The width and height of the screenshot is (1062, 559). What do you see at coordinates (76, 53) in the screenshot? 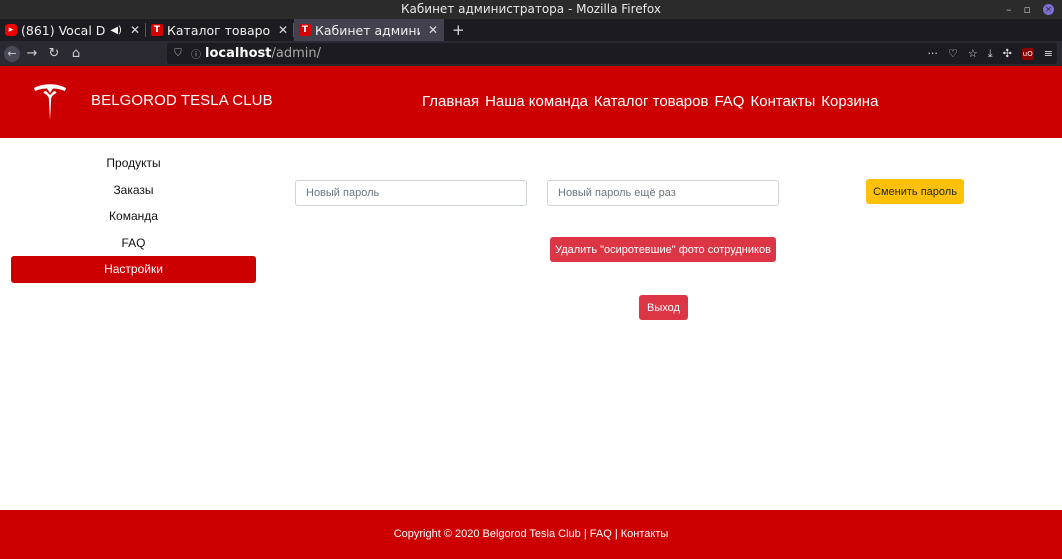
I see `home-icon: ⌂` at bounding box center [76, 53].